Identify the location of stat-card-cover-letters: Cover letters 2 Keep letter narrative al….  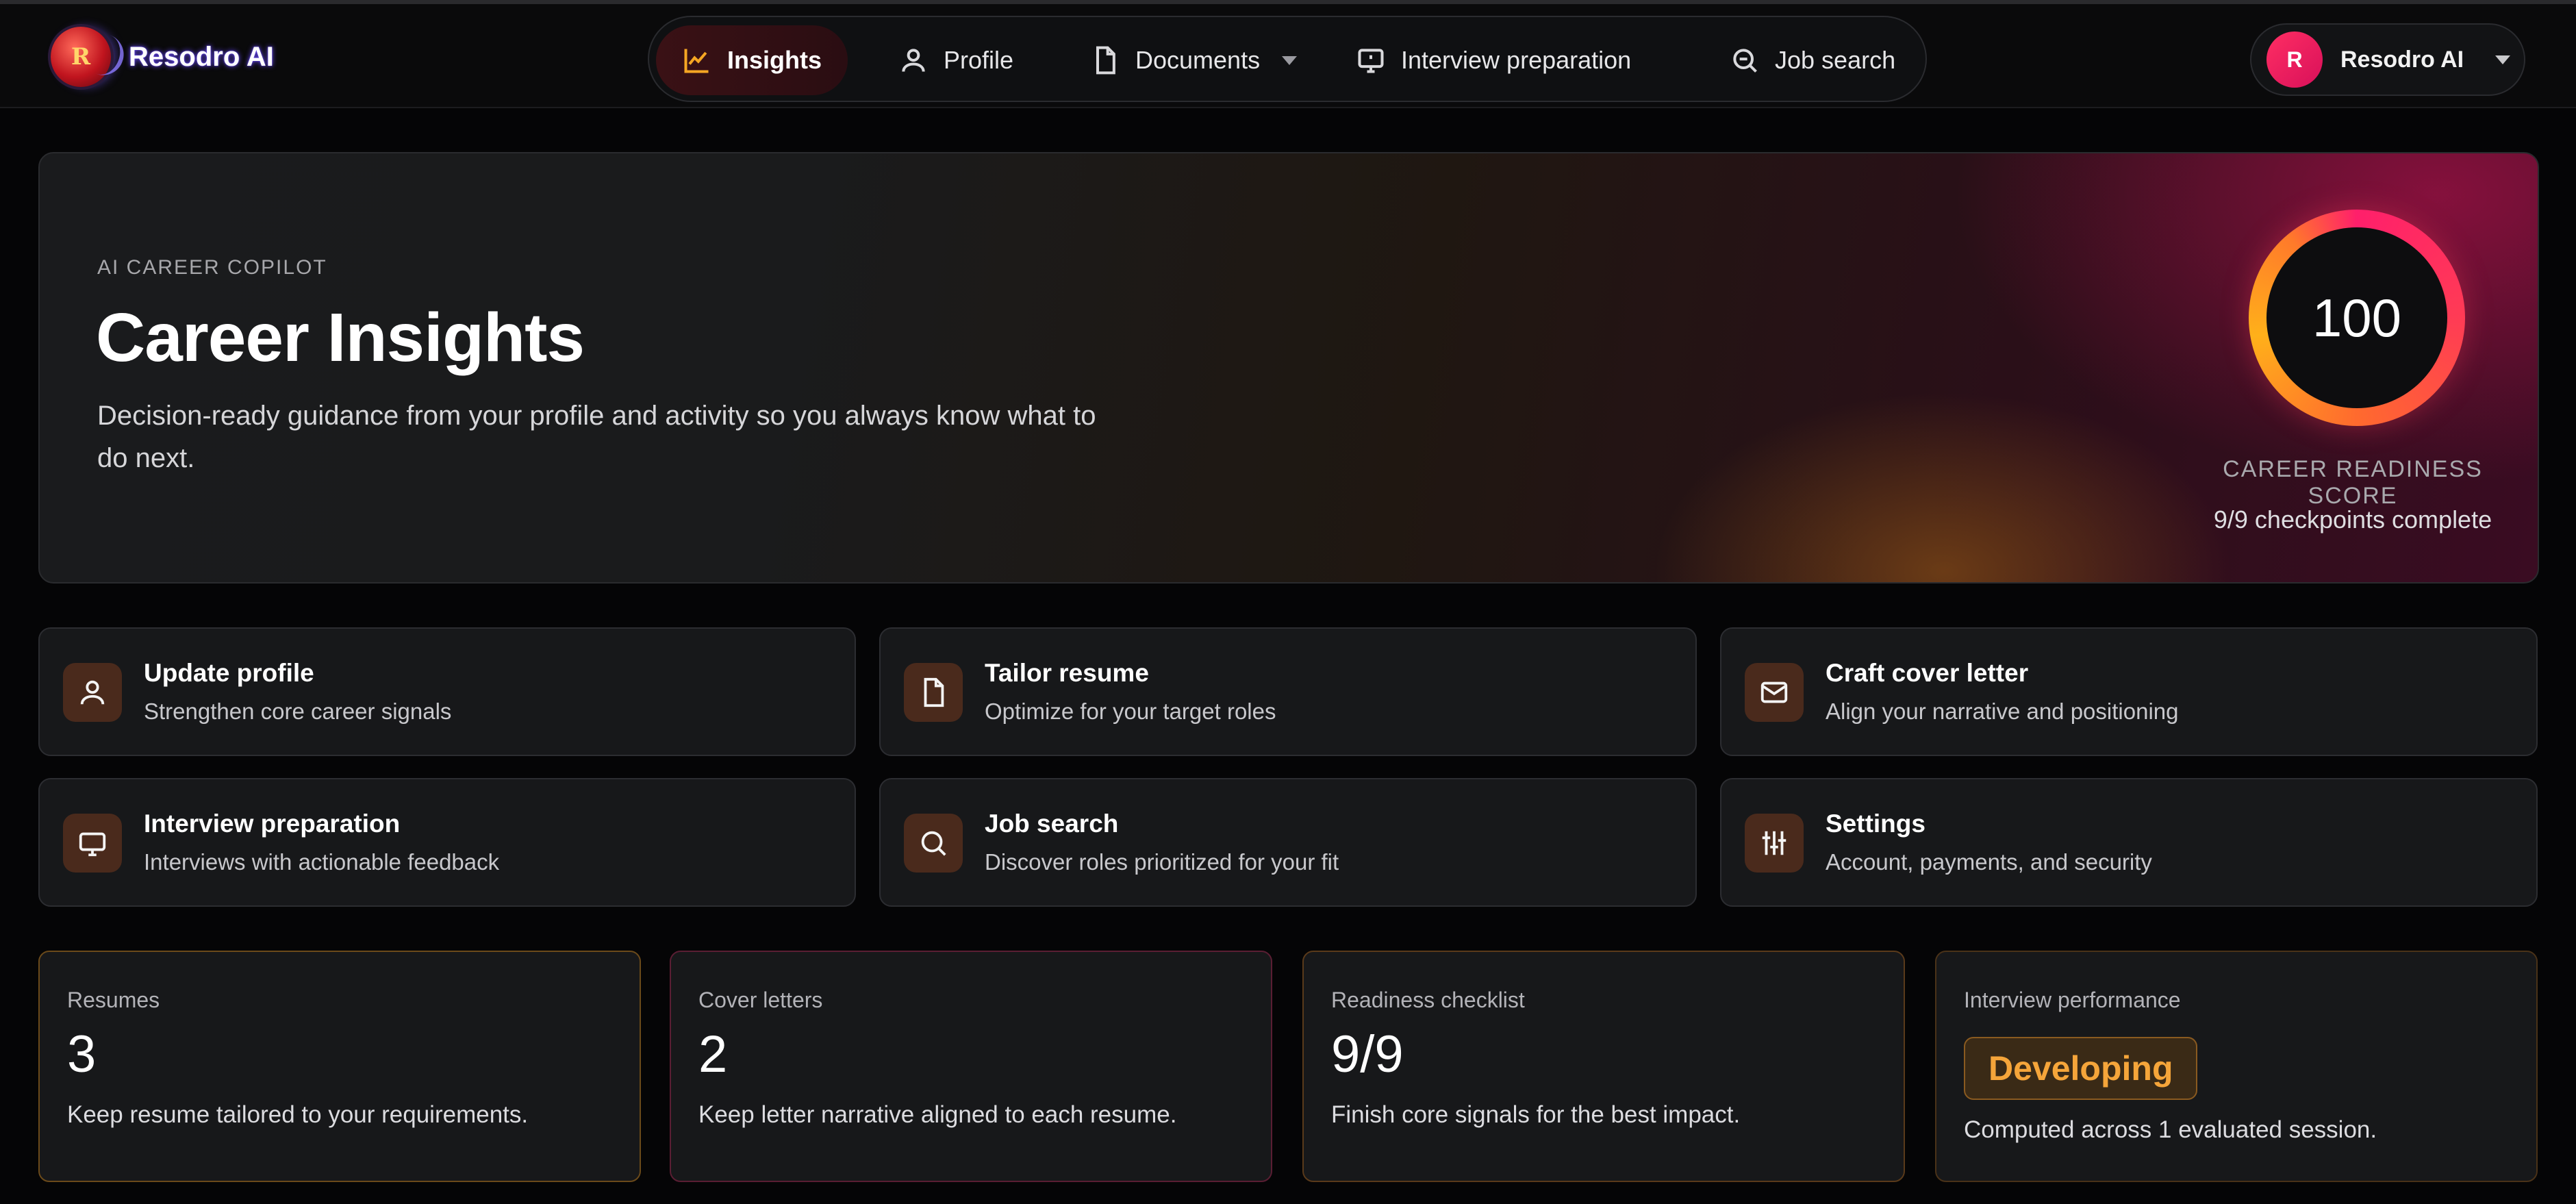
(971, 1066).